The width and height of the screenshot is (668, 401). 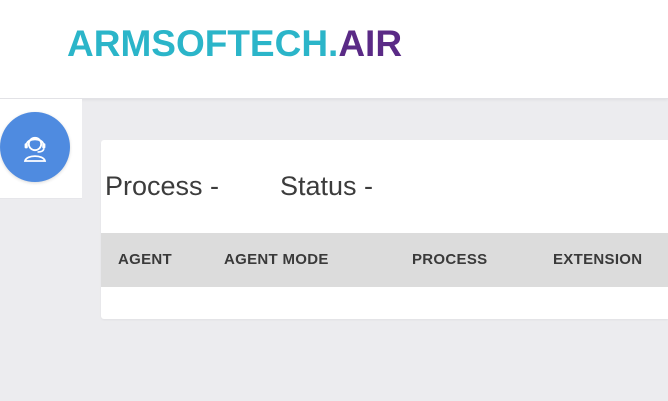 I want to click on status-label: Status -, so click(x=327, y=186).